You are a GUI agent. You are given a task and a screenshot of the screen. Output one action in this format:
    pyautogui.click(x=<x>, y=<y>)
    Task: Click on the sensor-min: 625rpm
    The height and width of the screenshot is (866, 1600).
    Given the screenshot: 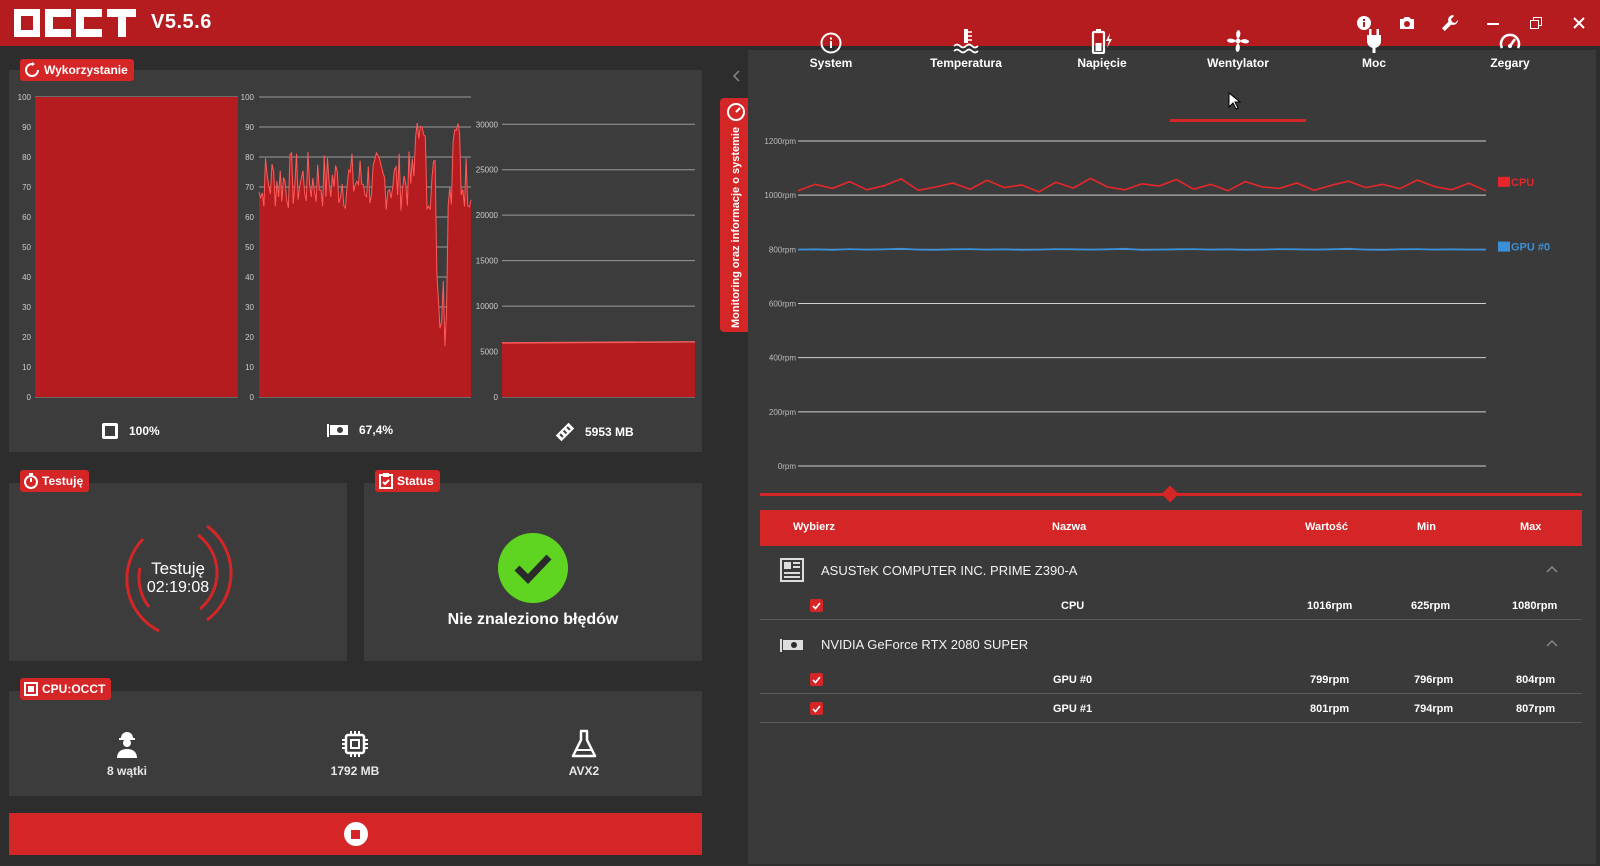 What is the action you would take?
    pyautogui.click(x=1431, y=606)
    